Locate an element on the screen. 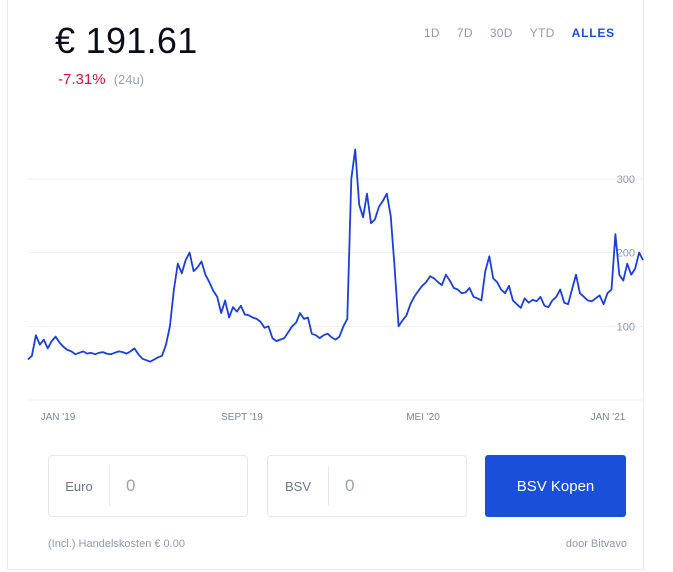 The width and height of the screenshot is (673, 572). range-7d: 7D is located at coordinates (465, 33).